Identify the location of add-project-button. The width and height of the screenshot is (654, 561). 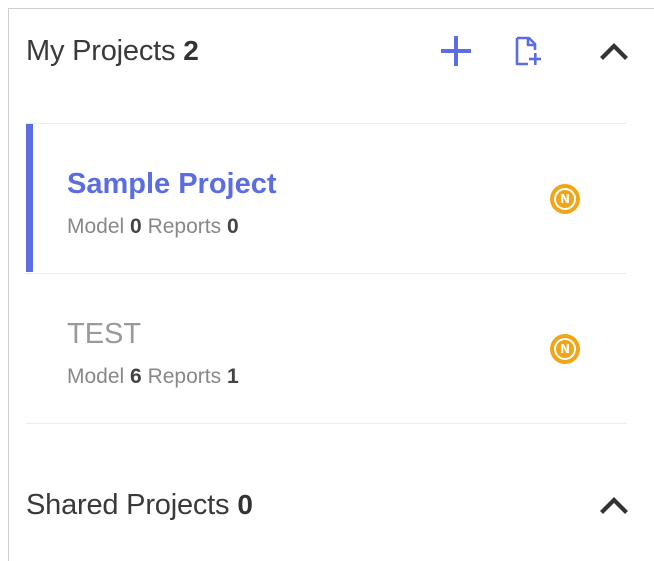
(456, 51).